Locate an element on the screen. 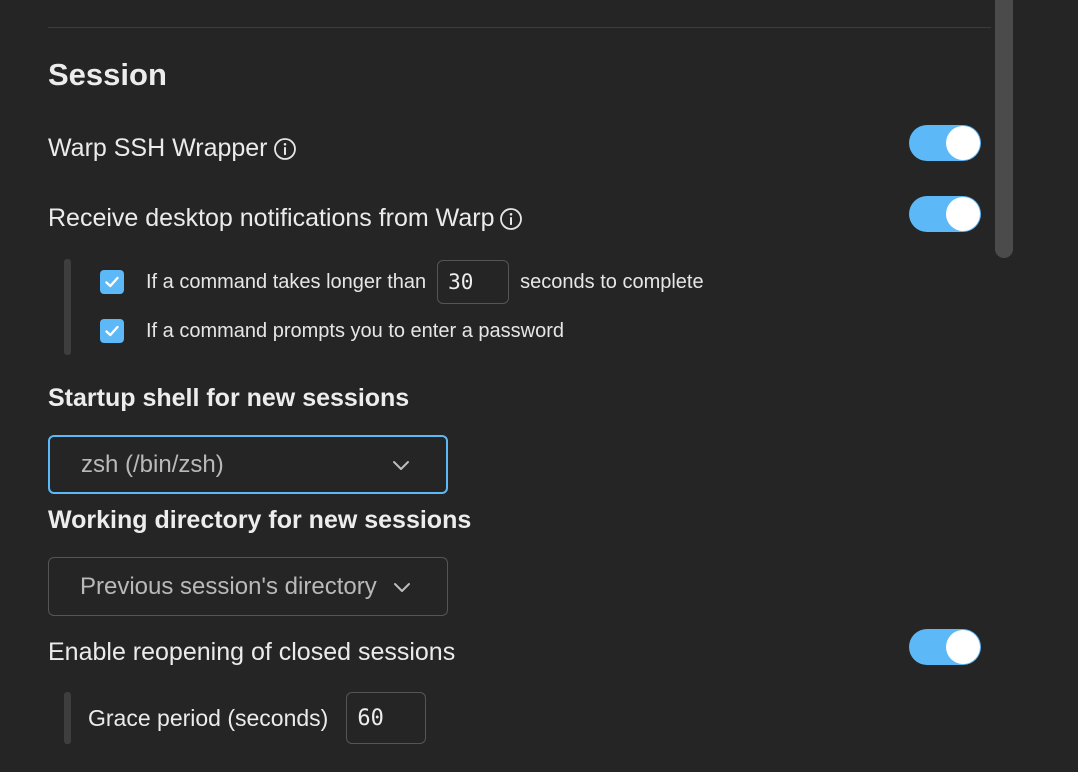 Image resolution: width=1078 pixels, height=772 pixels. startup-shell-dropdown: zsh (/bin/zsh) is located at coordinates (248, 464).